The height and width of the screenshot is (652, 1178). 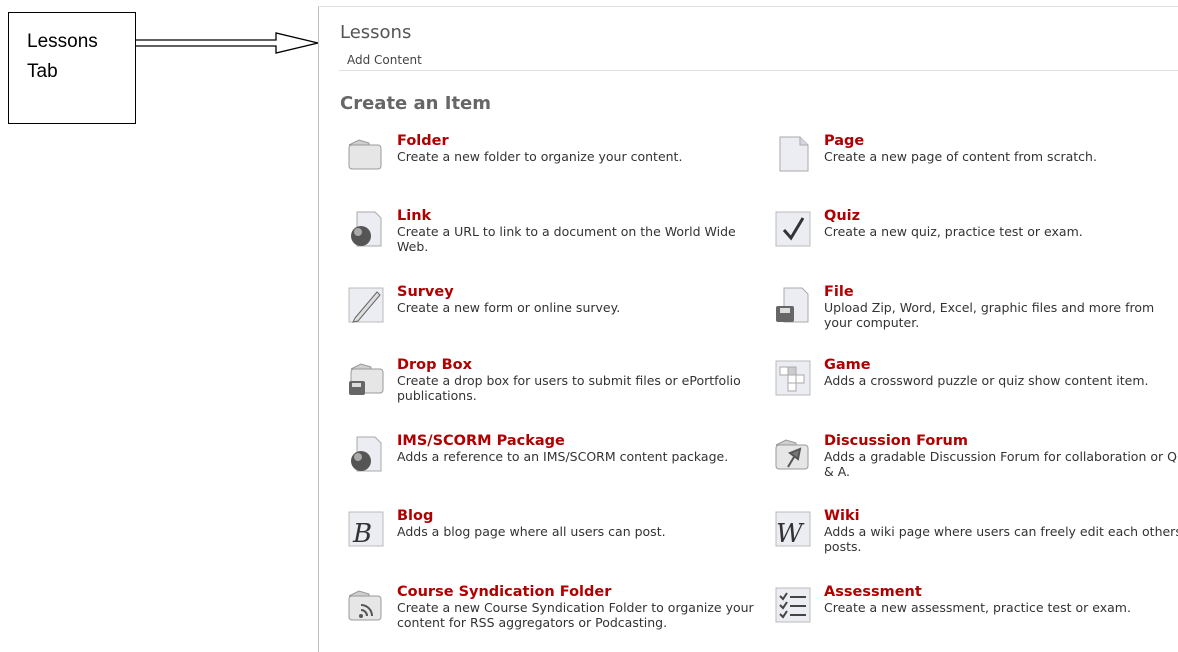 I want to click on item-name: Game, so click(x=847, y=365).